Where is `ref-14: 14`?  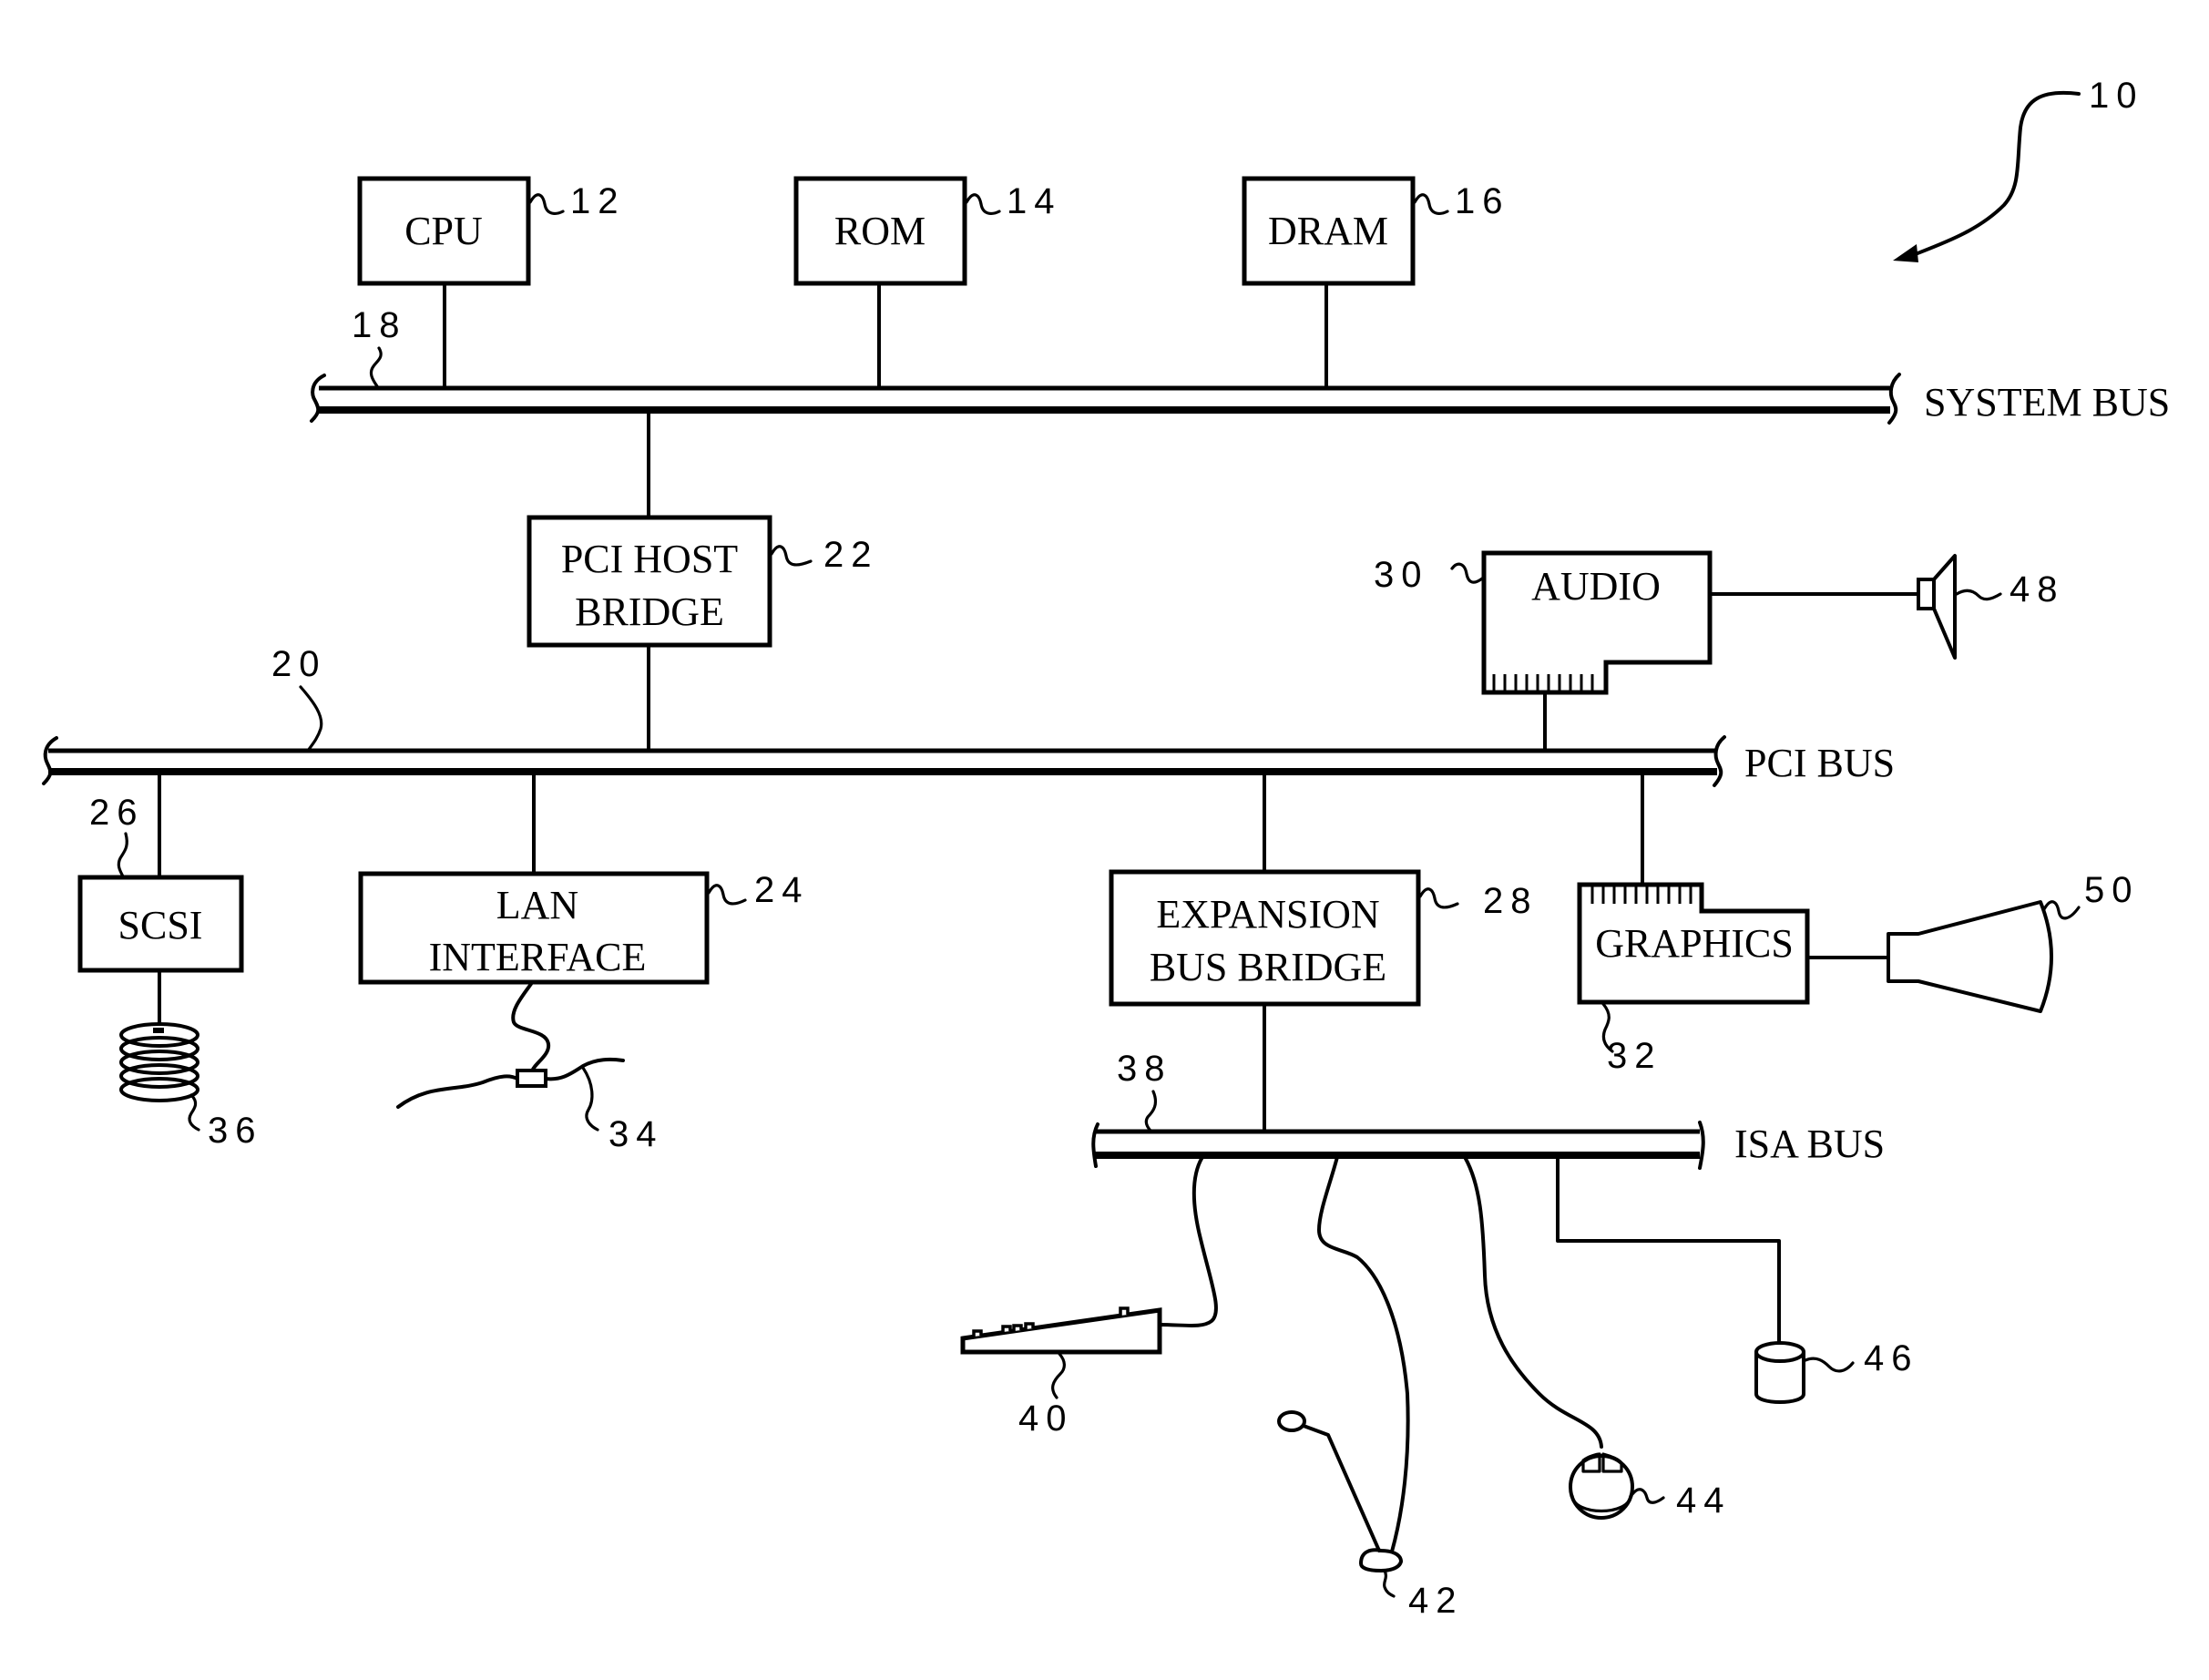
ref-14: 14 is located at coordinates (1034, 201).